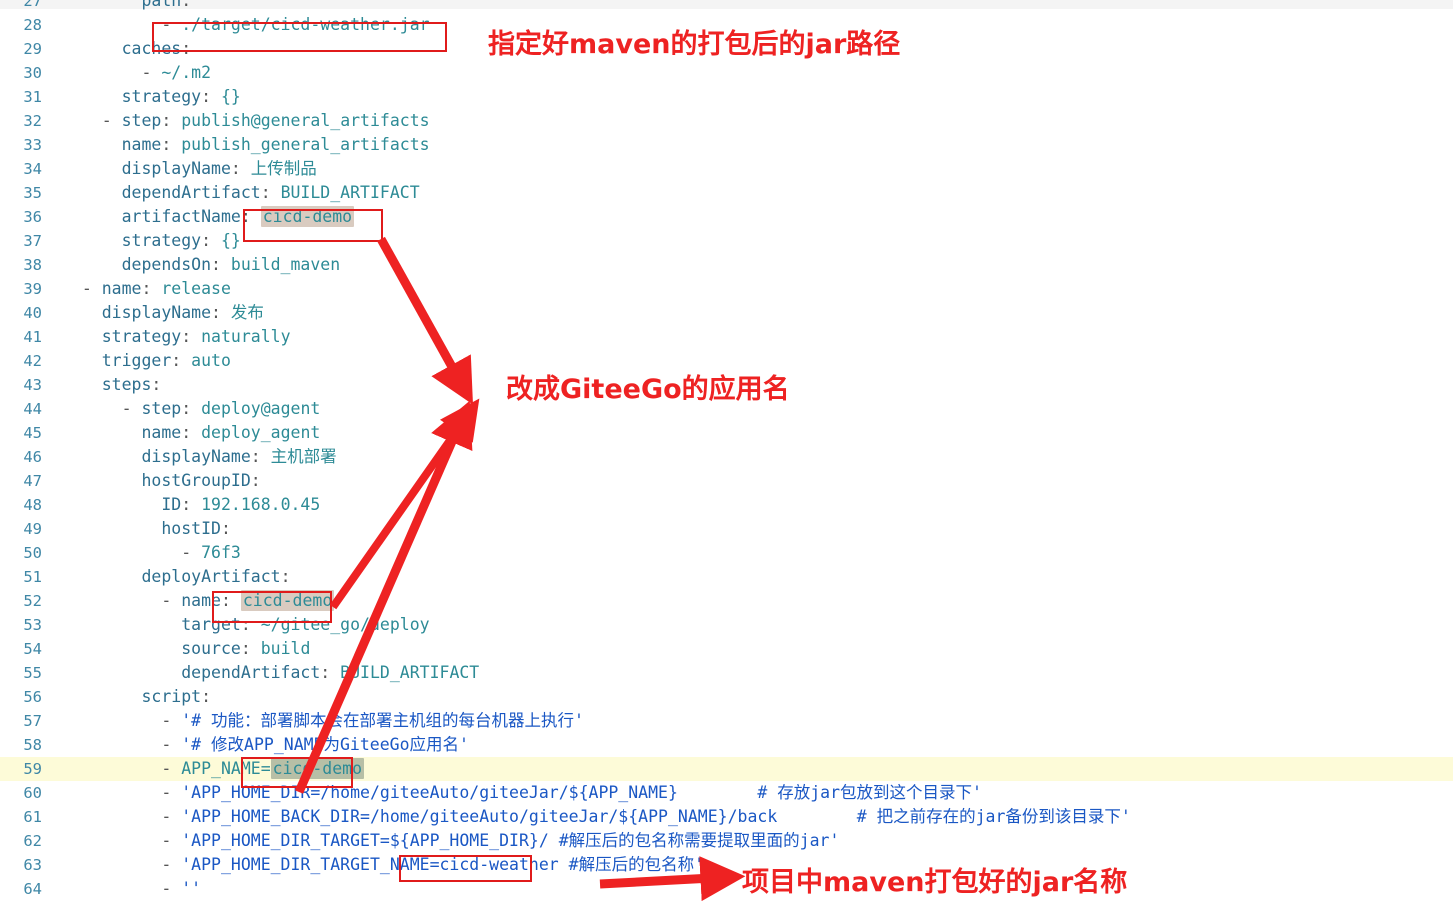 The image size is (1453, 902). I want to click on code-line: 49 hostID:, so click(726, 529).